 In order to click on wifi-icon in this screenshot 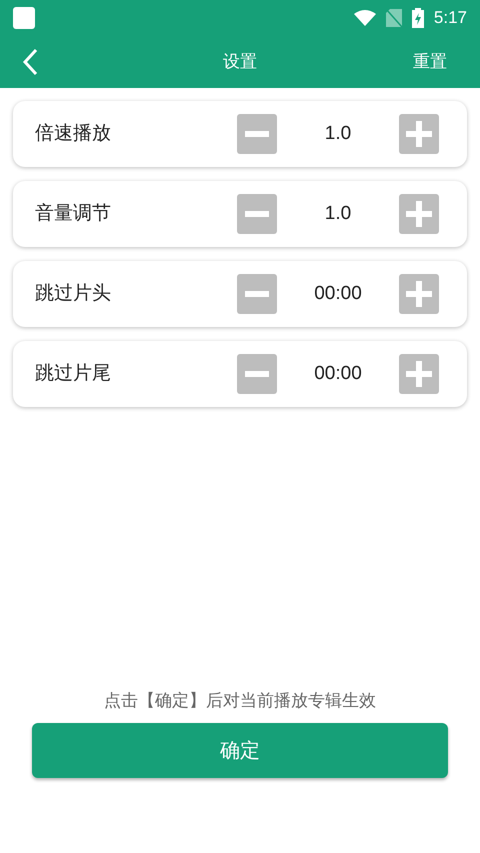, I will do `click(365, 18)`.